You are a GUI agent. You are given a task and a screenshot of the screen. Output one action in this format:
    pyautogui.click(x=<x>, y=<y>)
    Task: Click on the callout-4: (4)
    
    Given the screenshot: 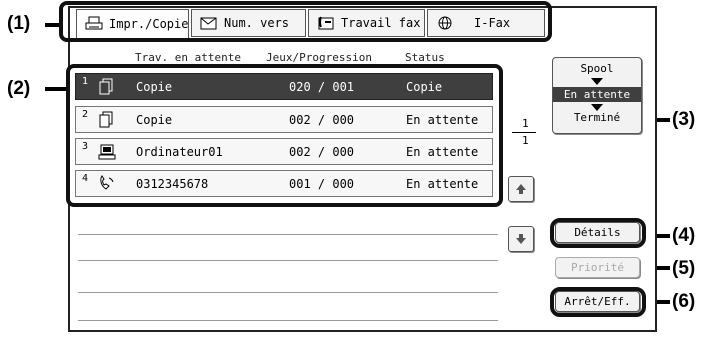 What is the action you would take?
    pyautogui.click(x=684, y=235)
    